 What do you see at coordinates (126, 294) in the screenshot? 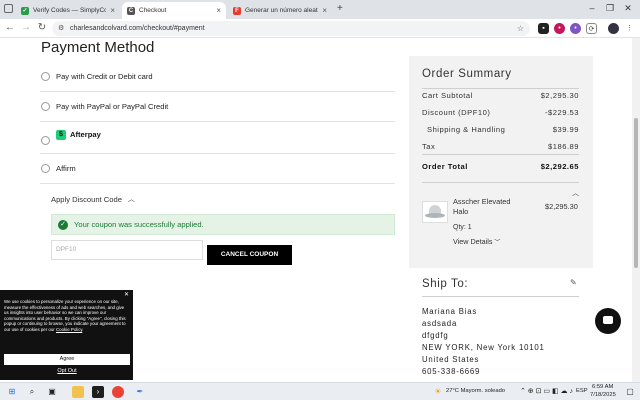
I see `close-icon: ✕` at bounding box center [126, 294].